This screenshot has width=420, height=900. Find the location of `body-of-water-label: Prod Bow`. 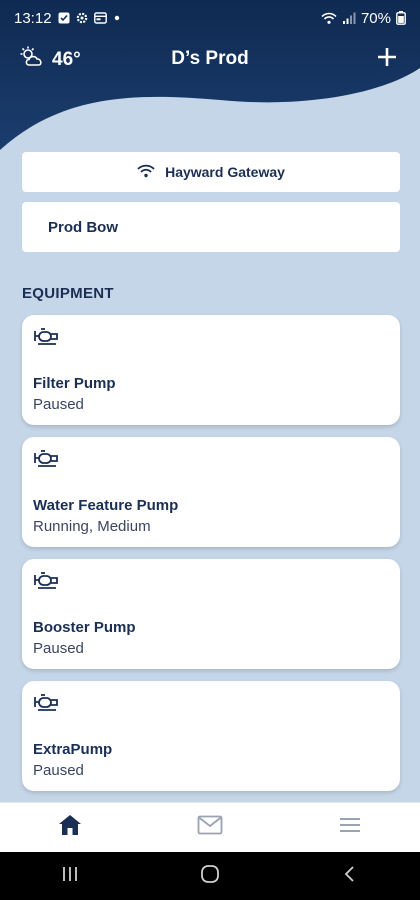

body-of-water-label: Prod Bow is located at coordinates (83, 227).